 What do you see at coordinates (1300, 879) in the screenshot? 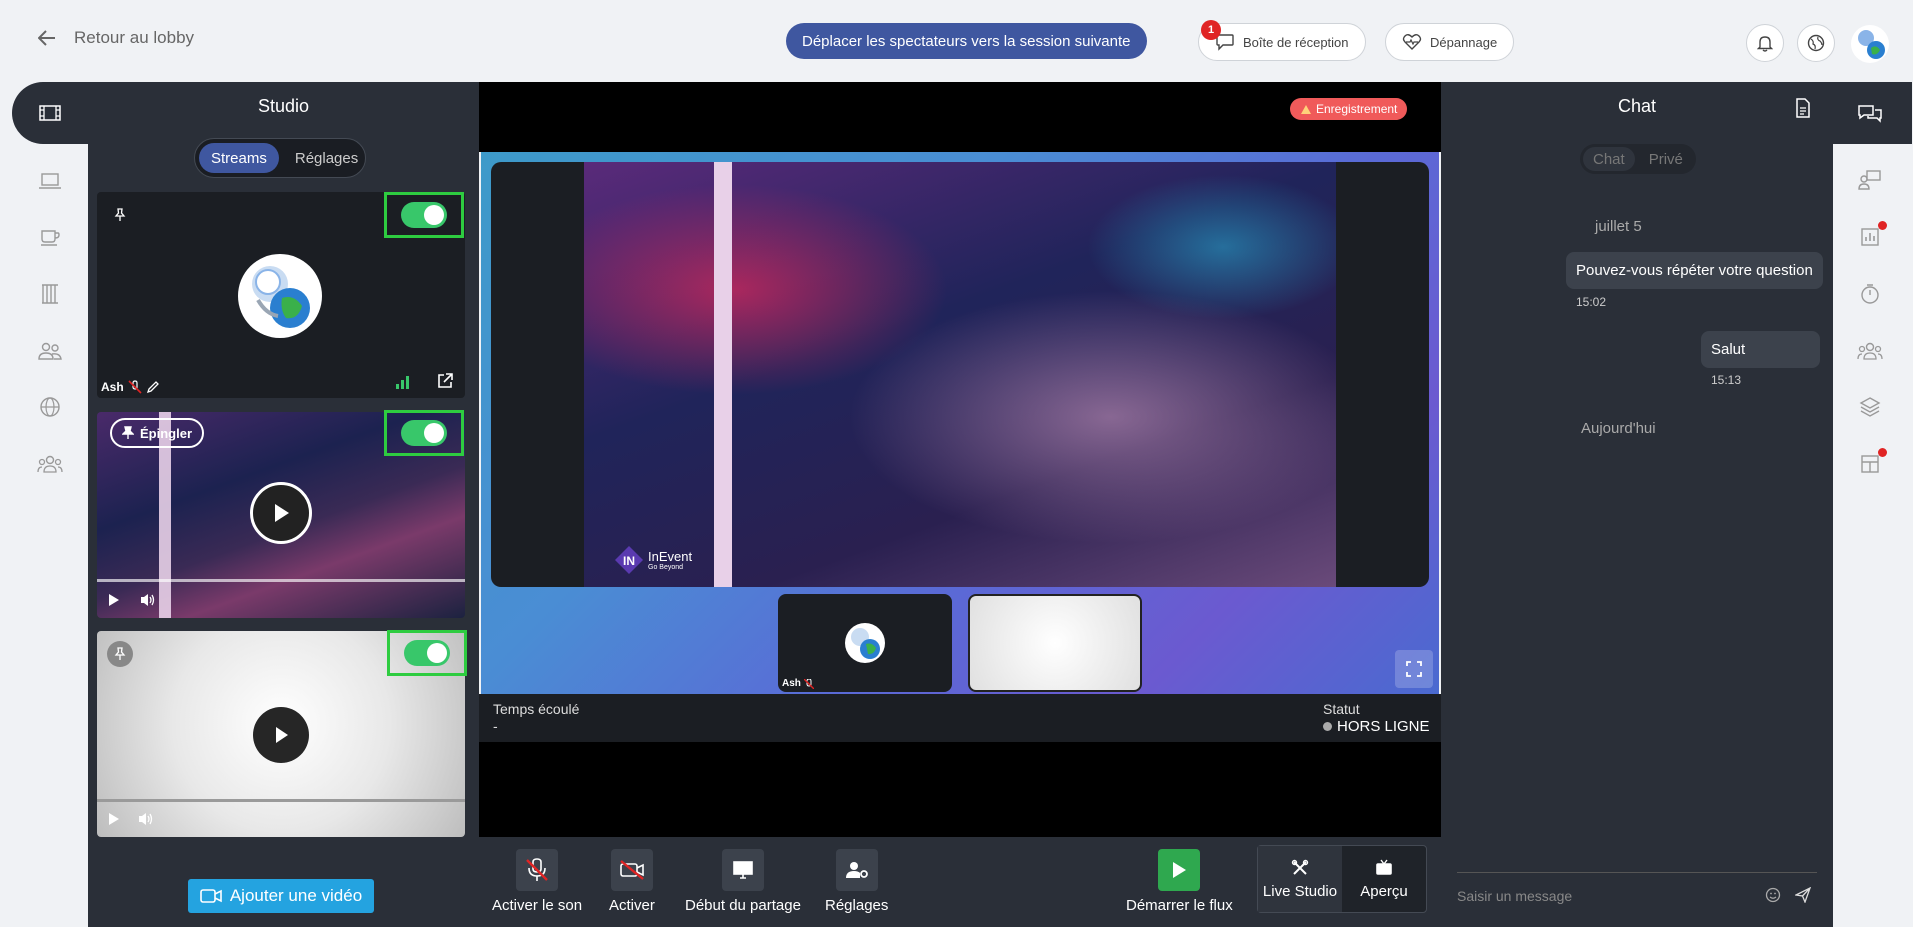
I see `live-studio-button: Live Studio` at bounding box center [1300, 879].